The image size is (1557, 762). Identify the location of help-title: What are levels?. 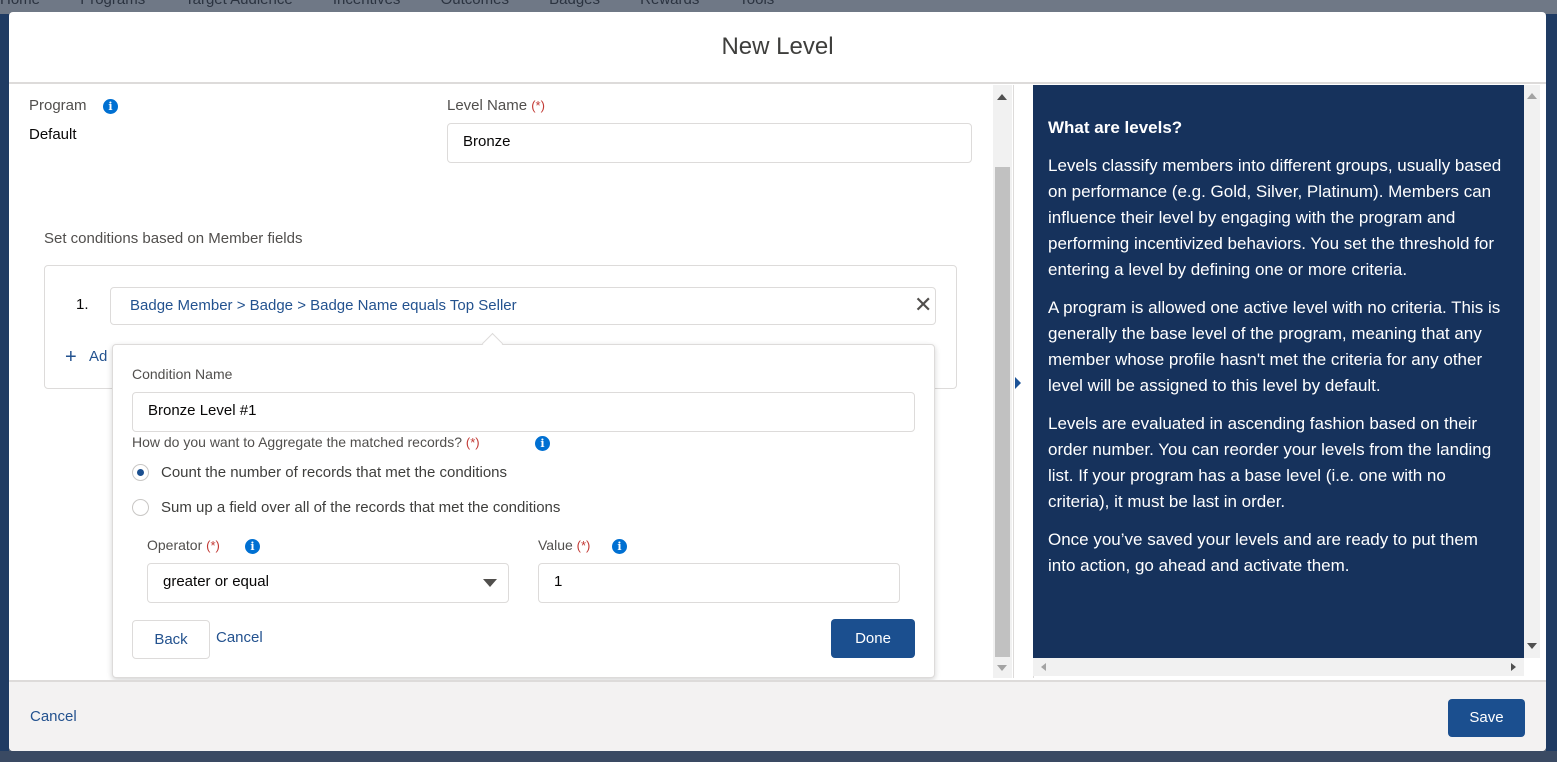
(1115, 127).